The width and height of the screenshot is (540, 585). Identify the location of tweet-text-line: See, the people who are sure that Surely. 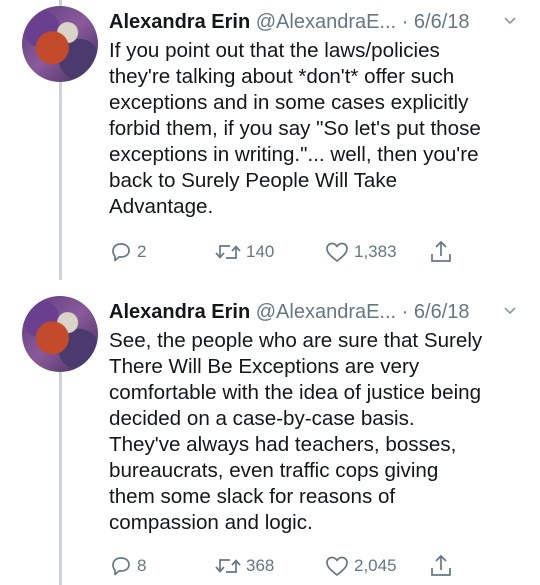
(296, 340).